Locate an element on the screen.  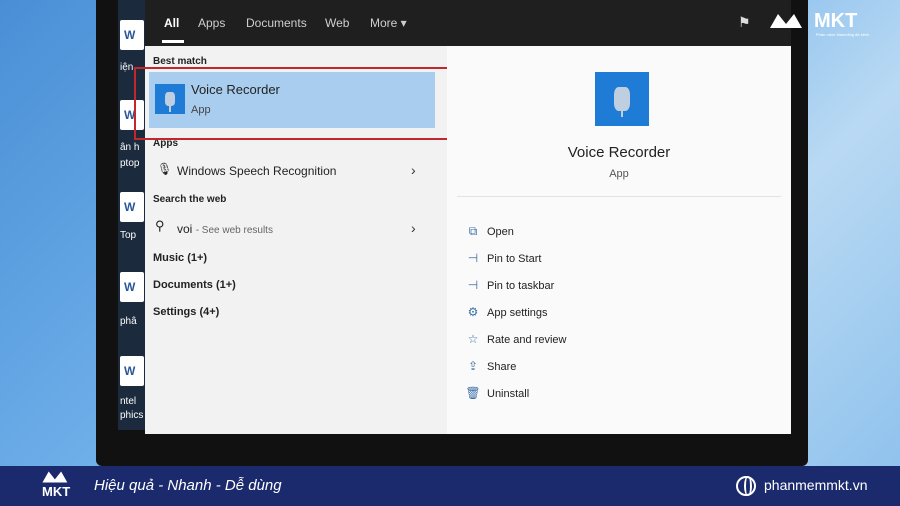
web-query-hint: - See web results is located at coordinates (234, 230).